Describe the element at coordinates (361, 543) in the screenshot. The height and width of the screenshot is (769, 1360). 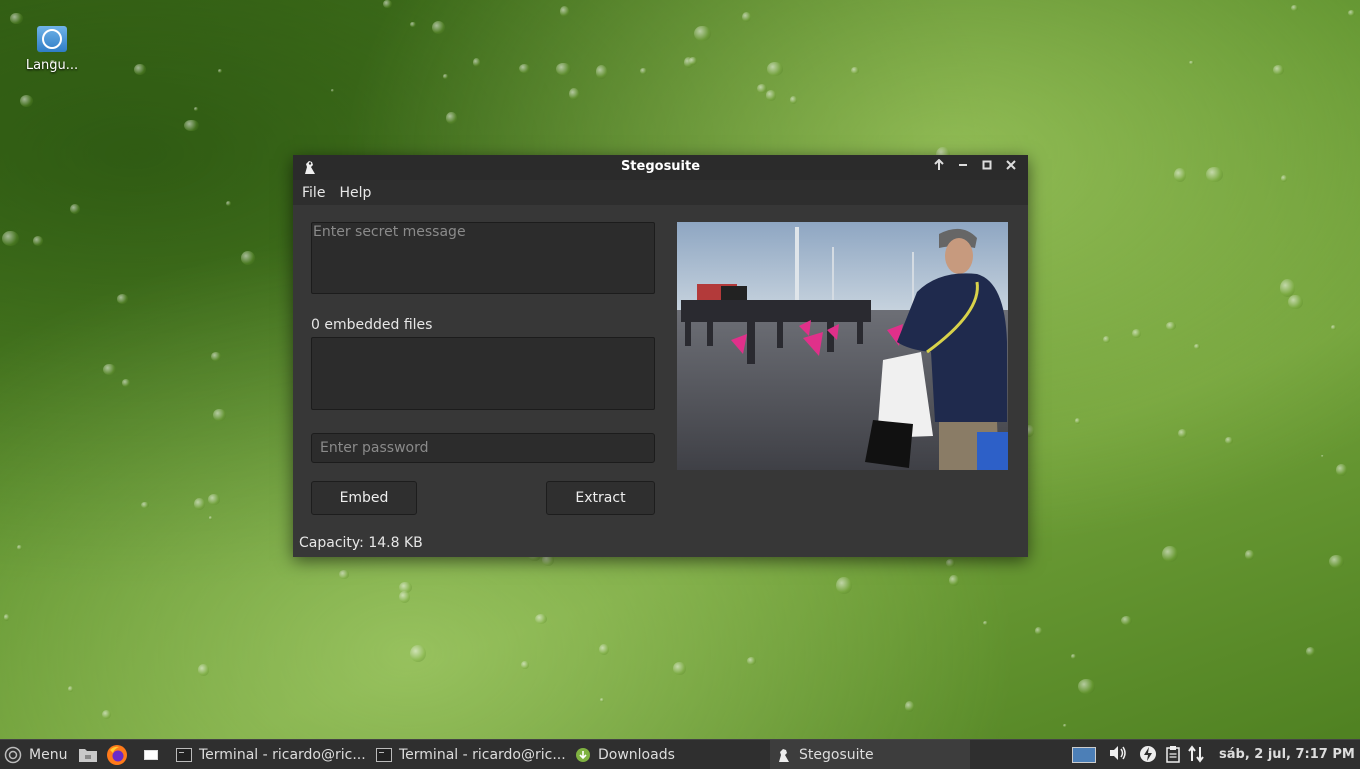
I see `capacity-label: Capacity: 14.8 KB` at that location.